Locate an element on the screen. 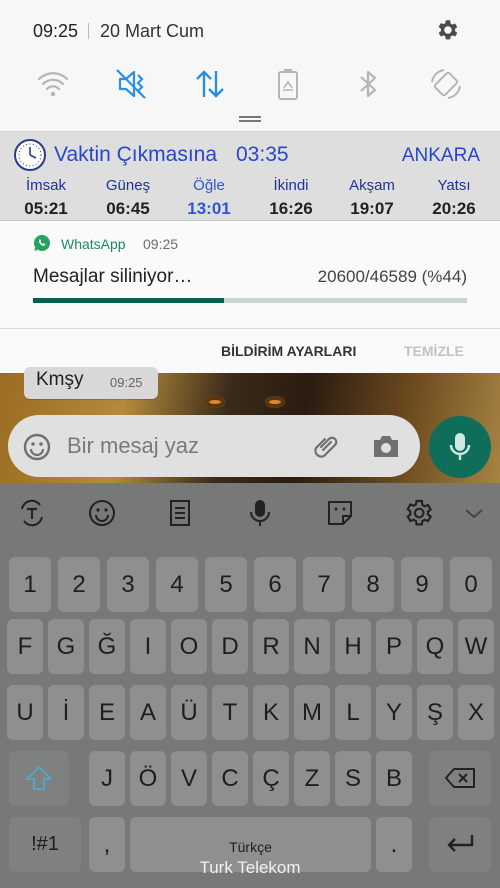 The image size is (500, 888). shift-key is located at coordinates (39, 778).